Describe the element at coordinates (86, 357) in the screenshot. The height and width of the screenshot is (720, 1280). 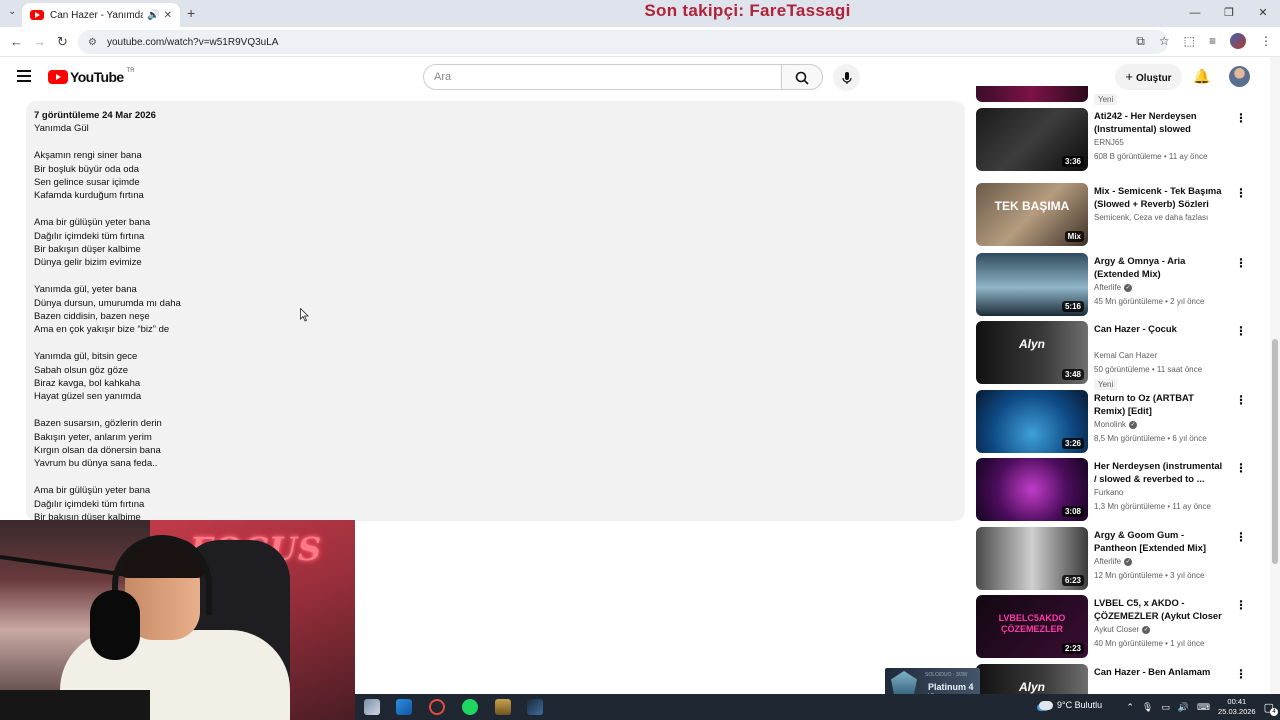
I see `lyric-line: Yanımda gül, bitsin gece` at that location.